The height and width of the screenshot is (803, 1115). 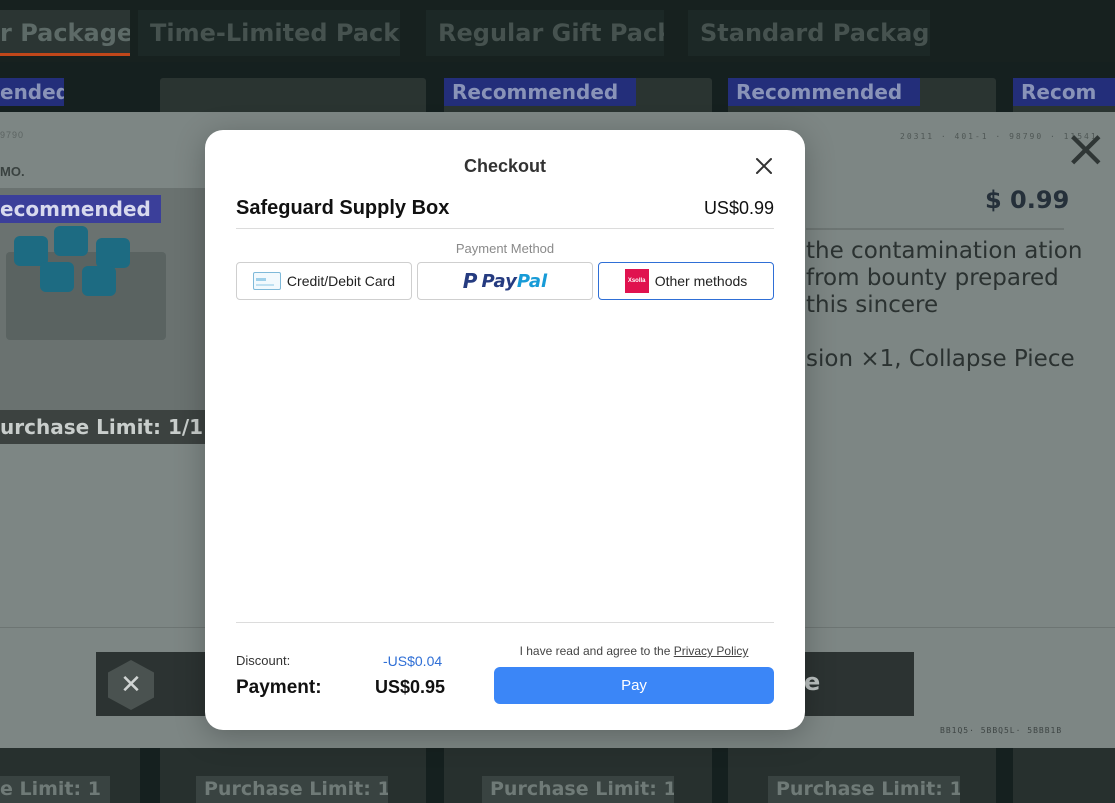 I want to click on payment-method-card: Credit/Debit Card, so click(x=324, y=281).